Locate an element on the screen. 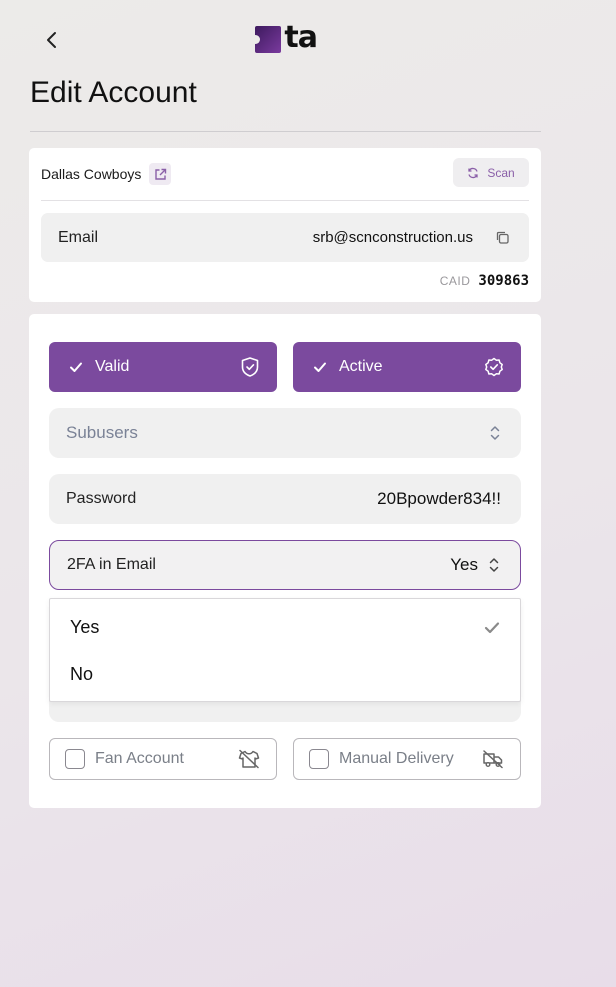 This screenshot has width=616, height=987. badge-check-icon is located at coordinates (494, 367).